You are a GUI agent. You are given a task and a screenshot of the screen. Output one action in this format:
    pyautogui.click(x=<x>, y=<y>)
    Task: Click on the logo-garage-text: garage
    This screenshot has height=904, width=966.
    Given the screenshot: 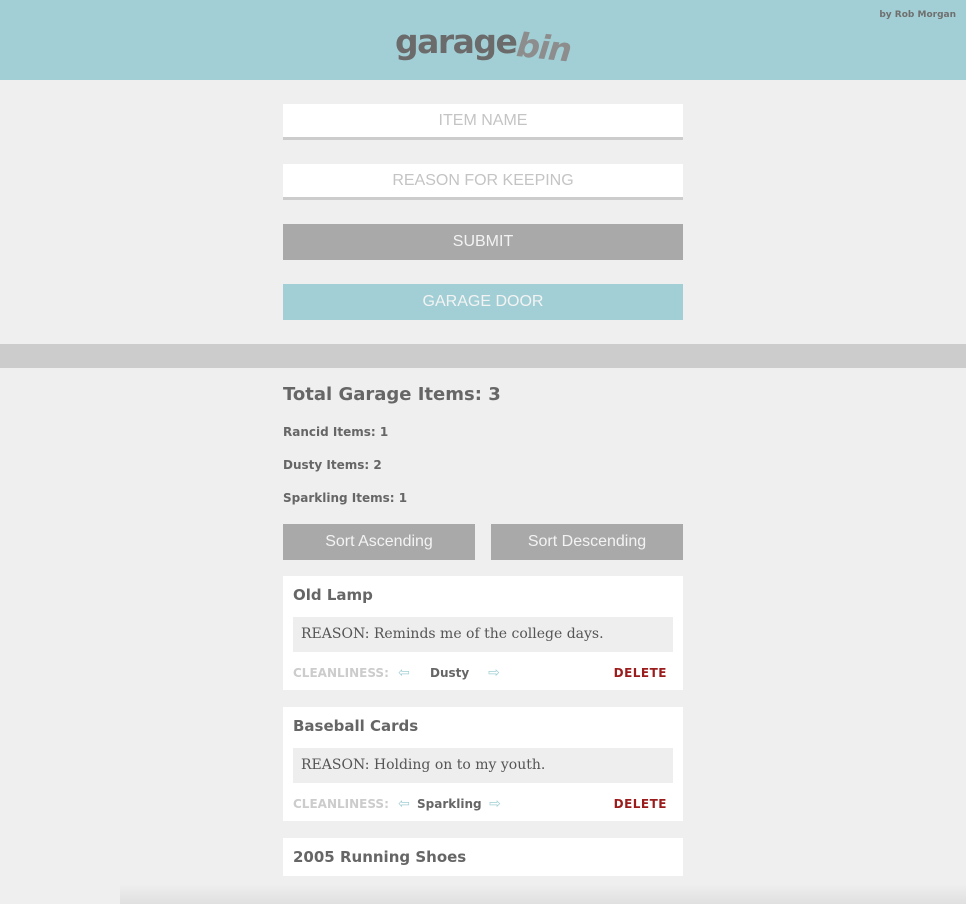 What is the action you would take?
    pyautogui.click(x=456, y=41)
    